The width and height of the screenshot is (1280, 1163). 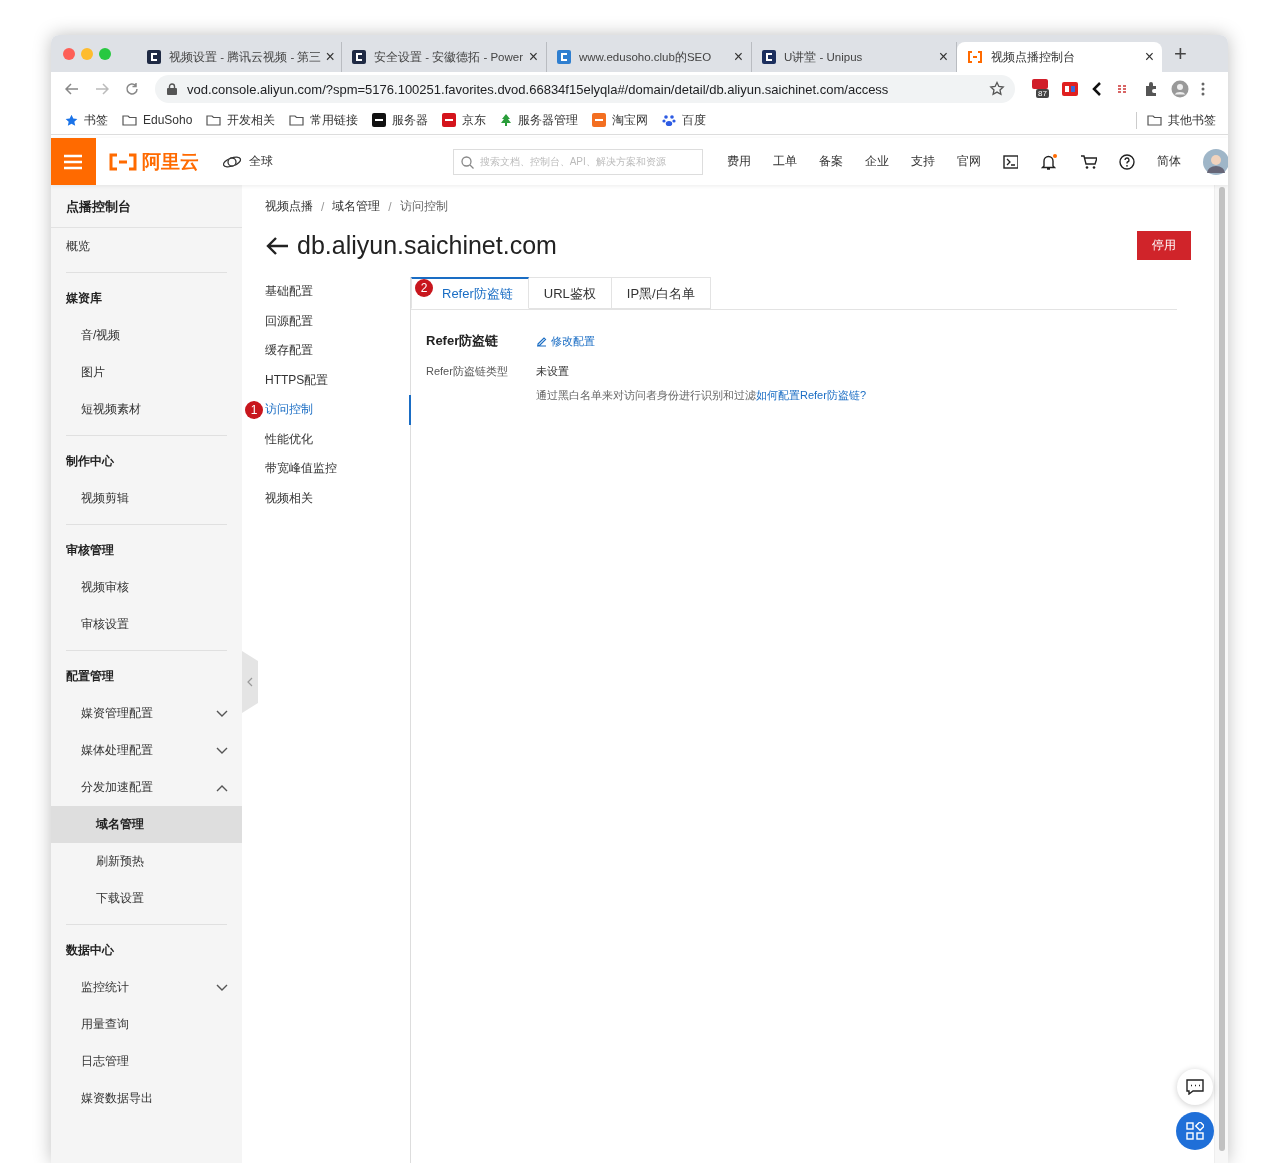 I want to click on tab-title: U讲堂 - Unipus, so click(x=823, y=57).